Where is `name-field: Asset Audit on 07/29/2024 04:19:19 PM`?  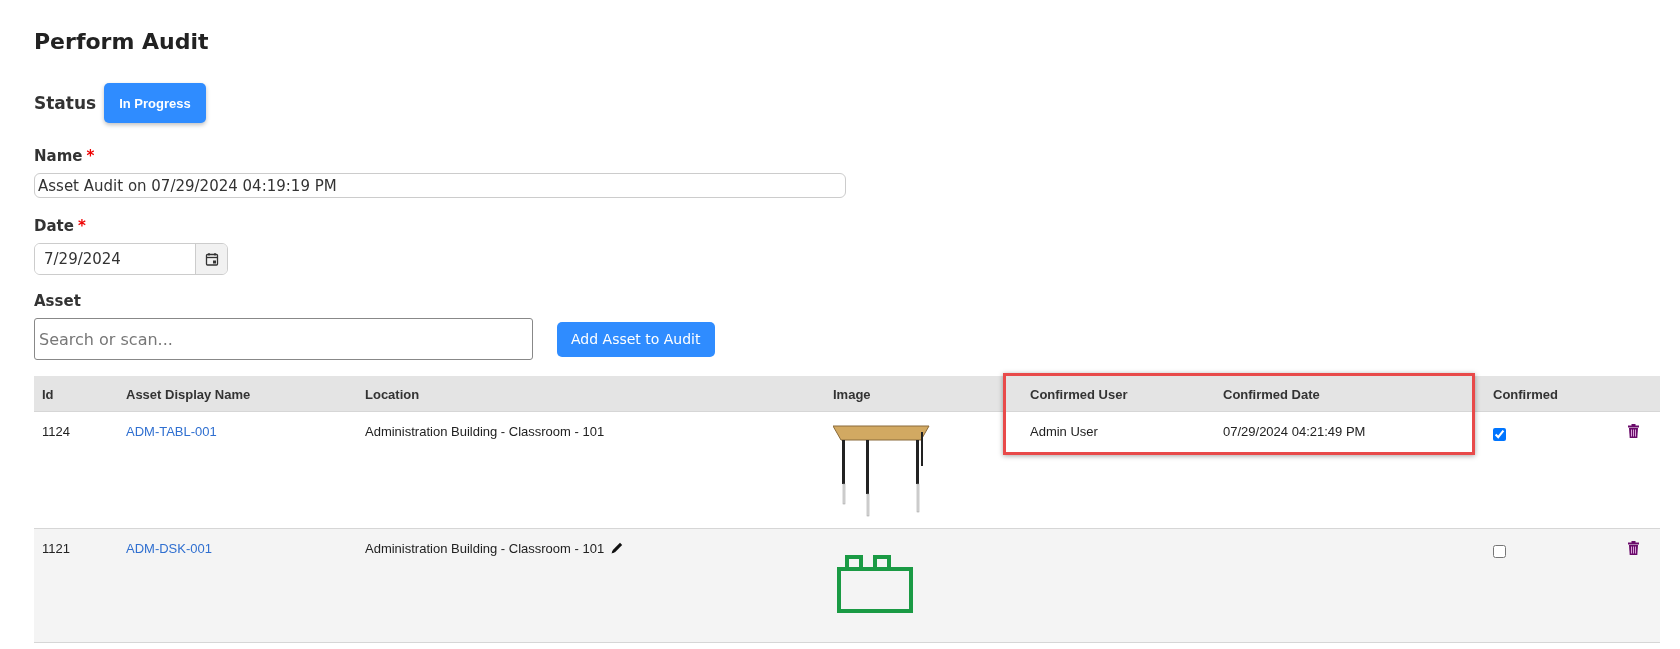 name-field: Asset Audit on 07/29/2024 04:19:19 PM is located at coordinates (440, 185).